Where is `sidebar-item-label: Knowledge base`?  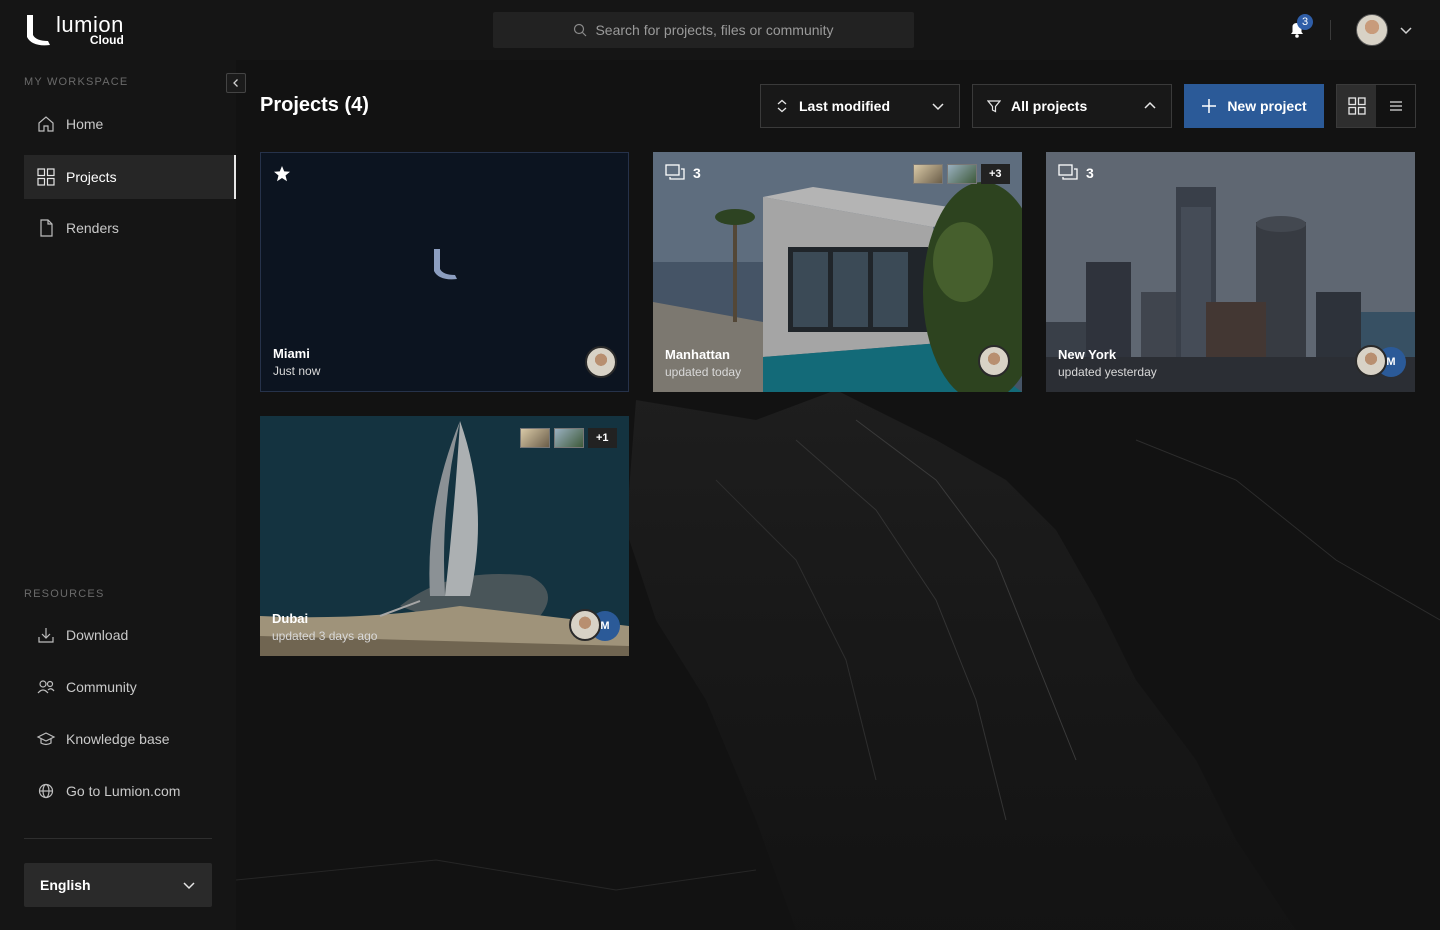 sidebar-item-label: Knowledge base is located at coordinates (118, 739).